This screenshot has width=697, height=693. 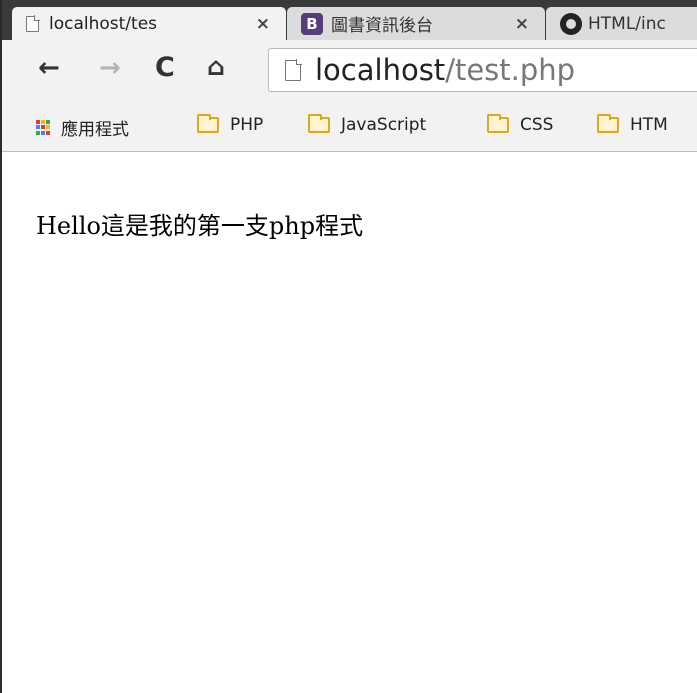 What do you see at coordinates (384, 125) in the screenshot?
I see `bookmark-label: JavaScript` at bounding box center [384, 125].